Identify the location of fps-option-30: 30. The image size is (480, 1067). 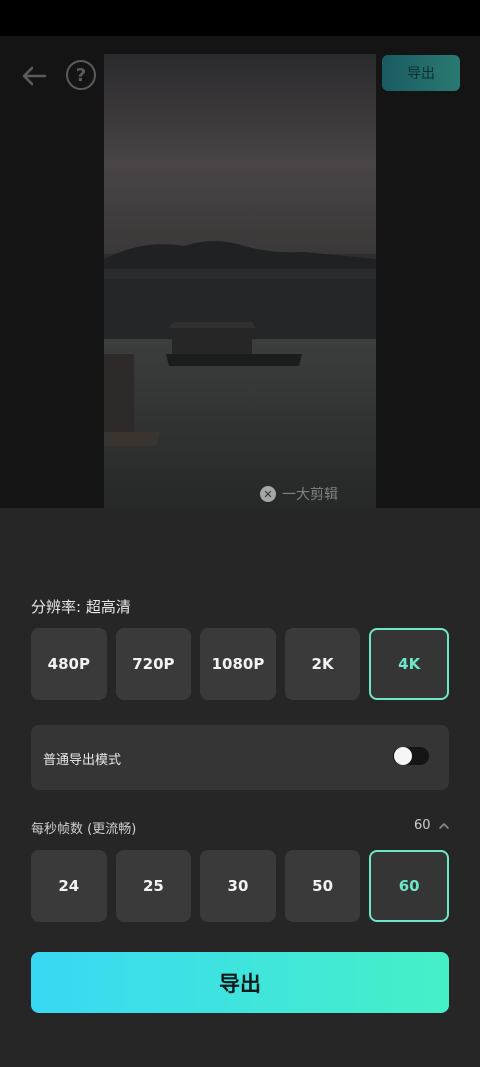
(238, 886).